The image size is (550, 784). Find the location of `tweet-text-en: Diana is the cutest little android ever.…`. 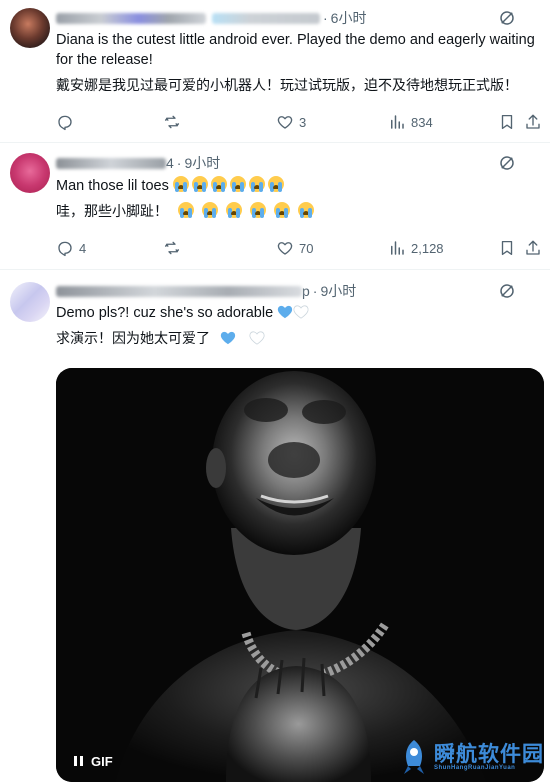

tweet-text-en: Diana is the cutest little android ever.… is located at coordinates (295, 50).